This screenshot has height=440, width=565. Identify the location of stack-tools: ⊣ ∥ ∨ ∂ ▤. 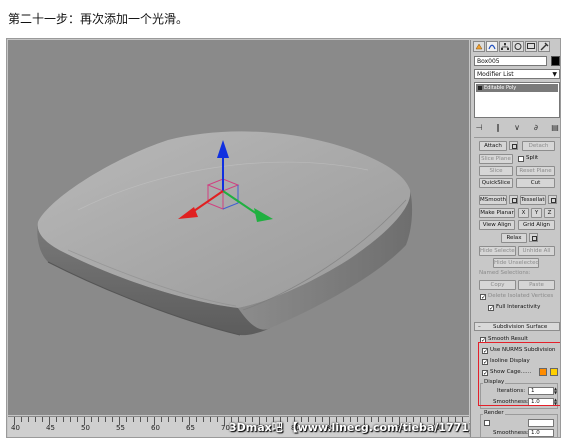
(517, 128).